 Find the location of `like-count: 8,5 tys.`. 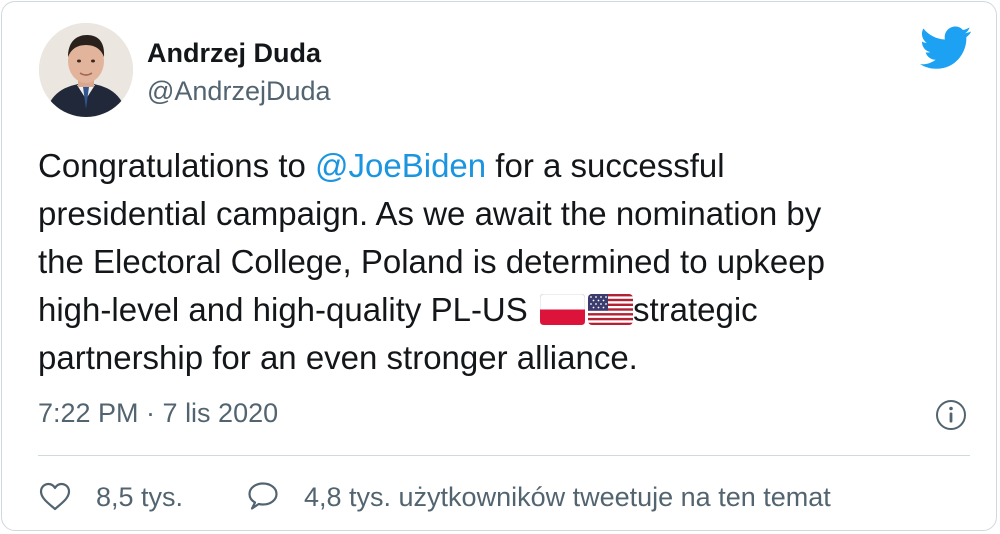

like-count: 8,5 tys. is located at coordinates (140, 496).